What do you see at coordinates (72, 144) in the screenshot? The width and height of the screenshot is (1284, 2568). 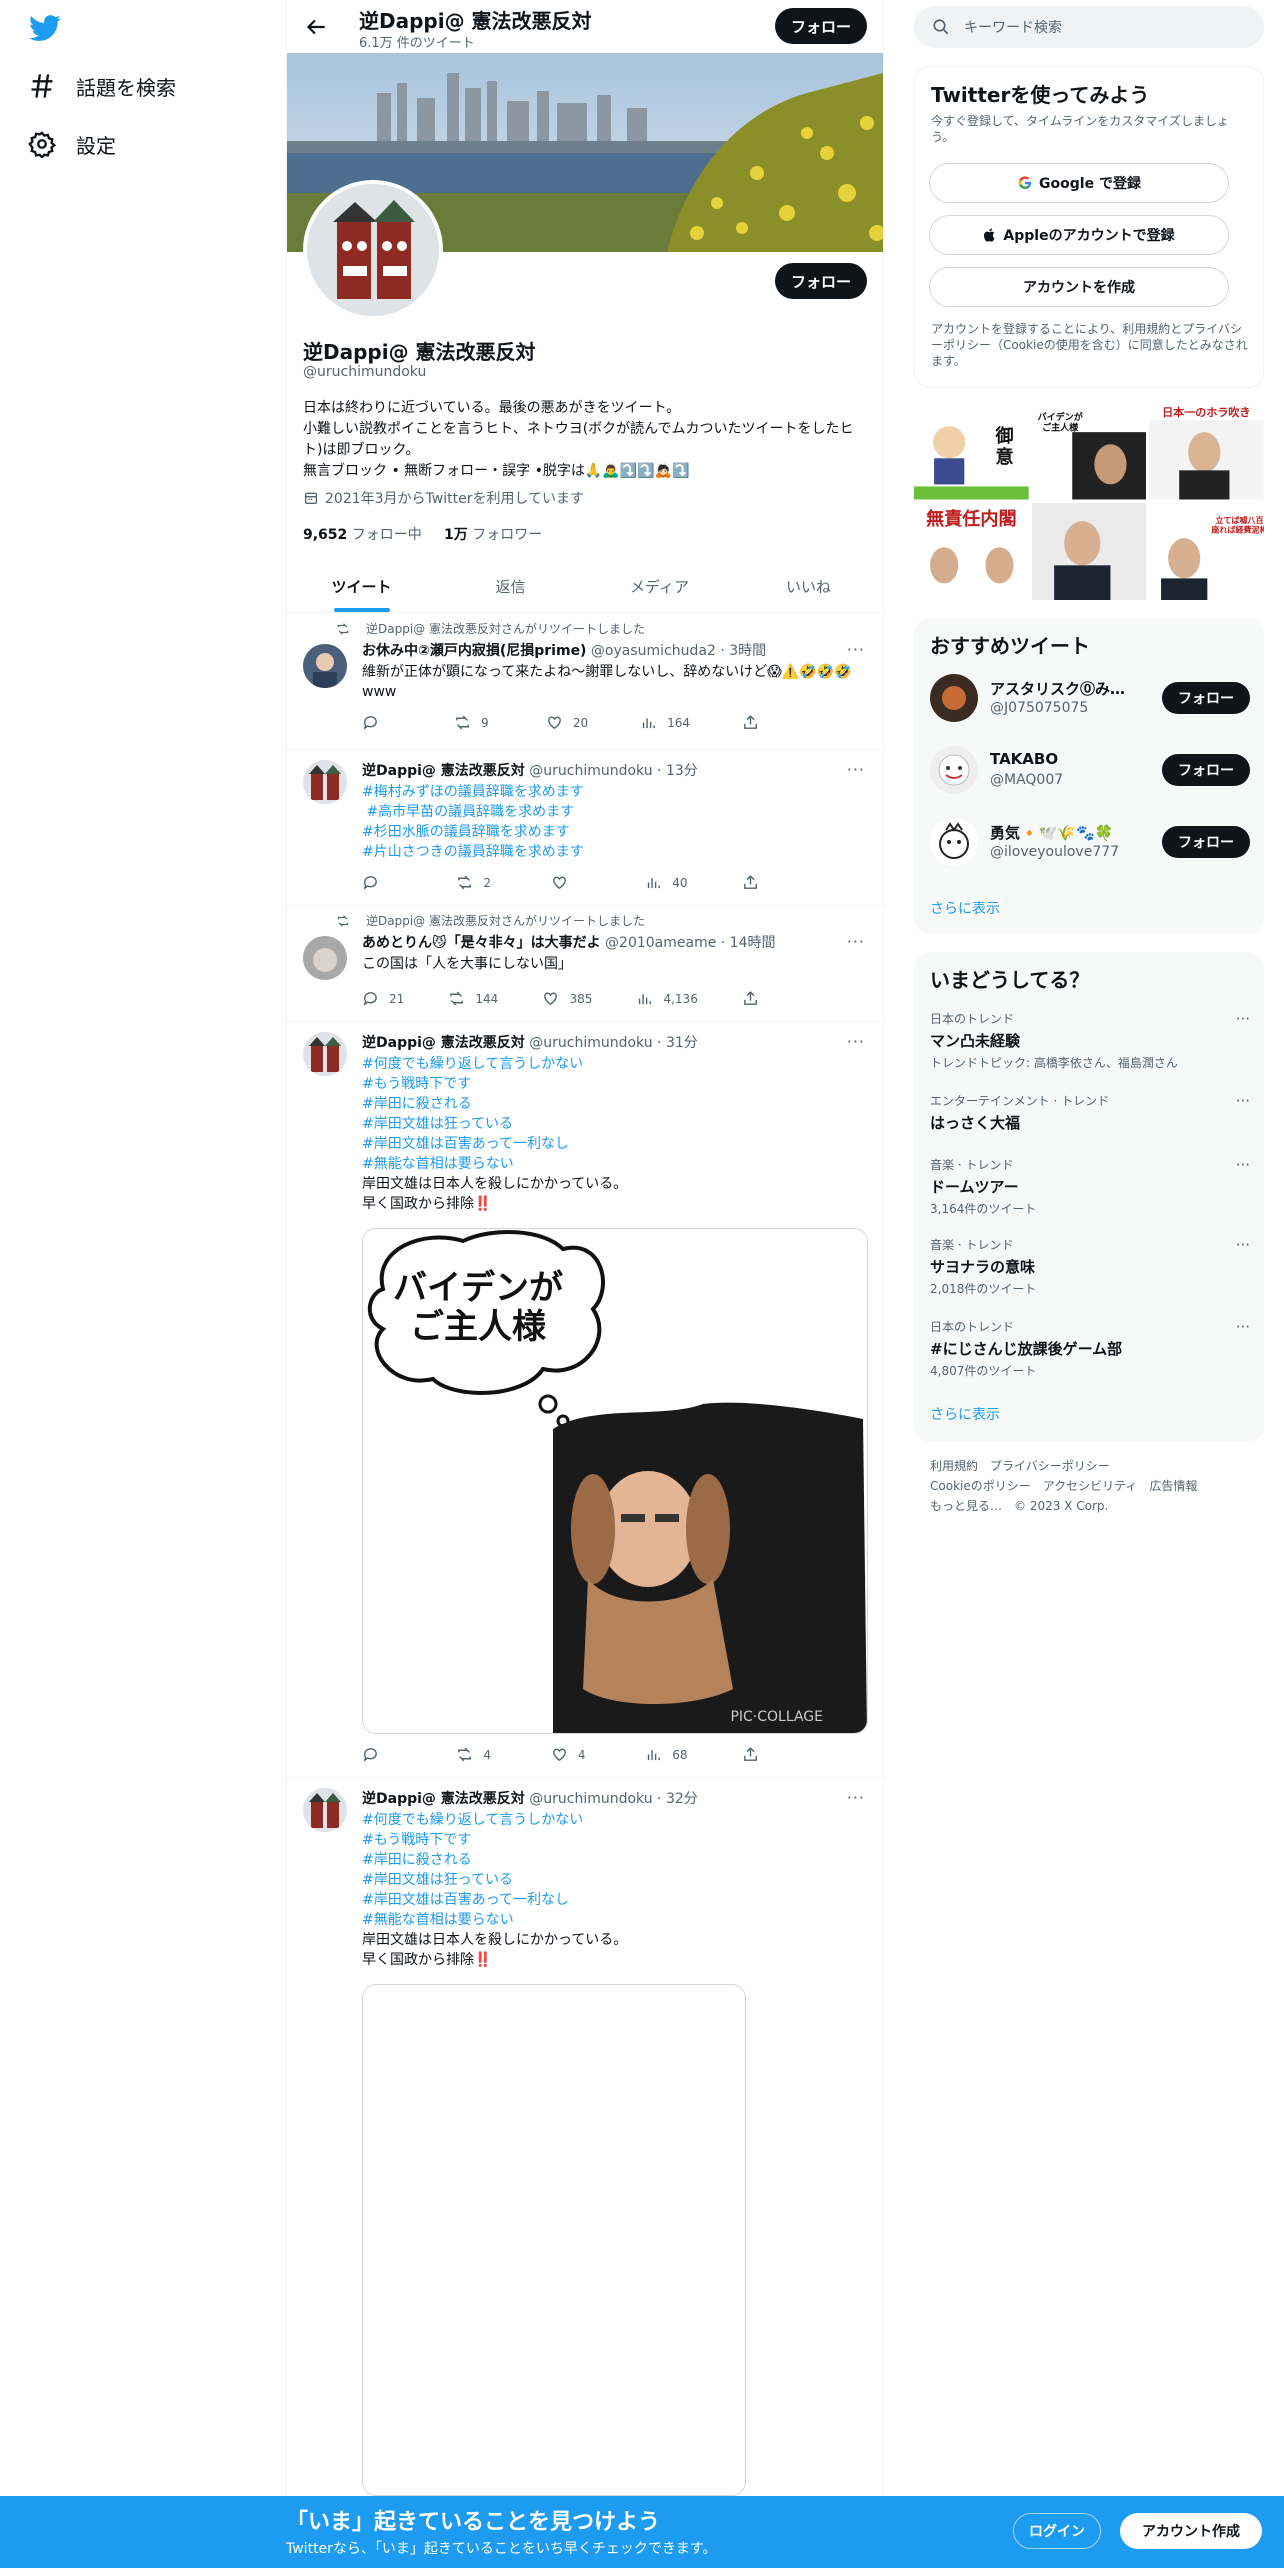 I see `nav-settings: 設定` at bounding box center [72, 144].